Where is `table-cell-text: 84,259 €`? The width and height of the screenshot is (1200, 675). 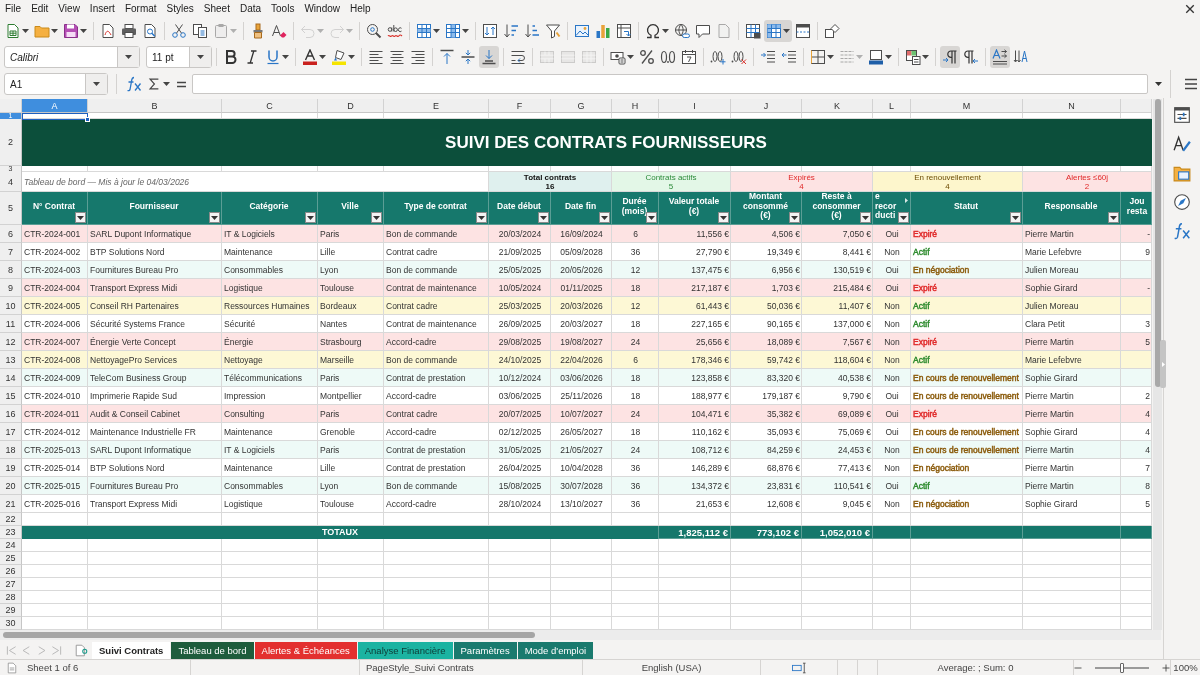
table-cell-text: 84,259 € is located at coordinates (783, 450).